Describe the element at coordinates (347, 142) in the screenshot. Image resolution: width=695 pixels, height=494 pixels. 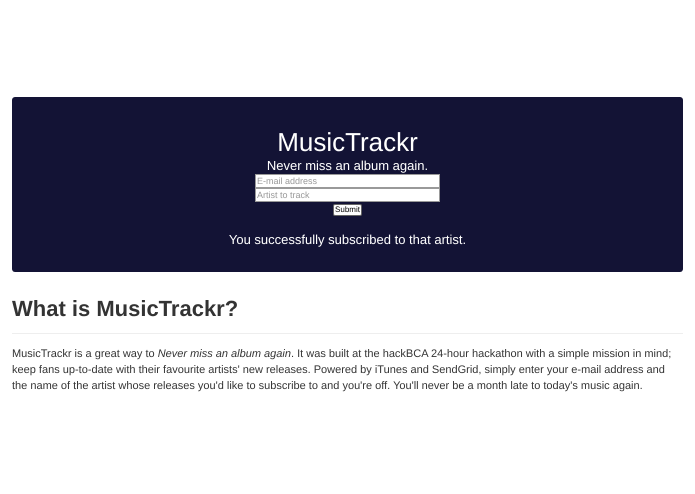
I see `site-title: MusicTrackr` at that location.